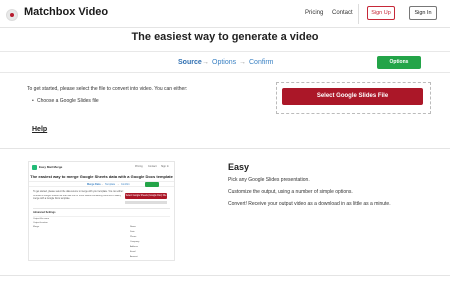  Describe the element at coordinates (34, 167) in the screenshot. I see `preview-logo-icon` at that location.